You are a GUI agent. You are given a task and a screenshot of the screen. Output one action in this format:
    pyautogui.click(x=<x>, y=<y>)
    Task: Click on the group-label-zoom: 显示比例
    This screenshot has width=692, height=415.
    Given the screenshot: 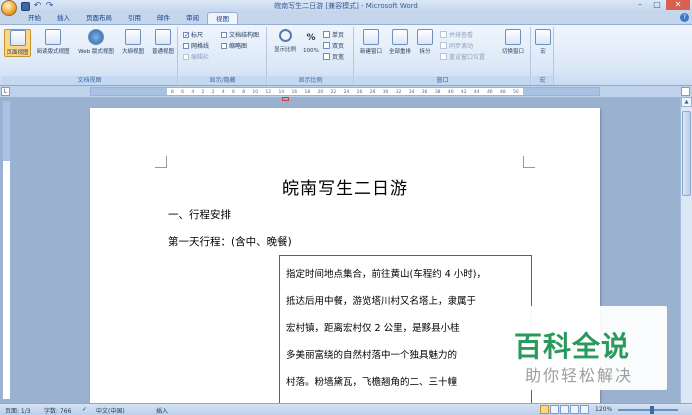 What is the action you would take?
    pyautogui.click(x=310, y=80)
    